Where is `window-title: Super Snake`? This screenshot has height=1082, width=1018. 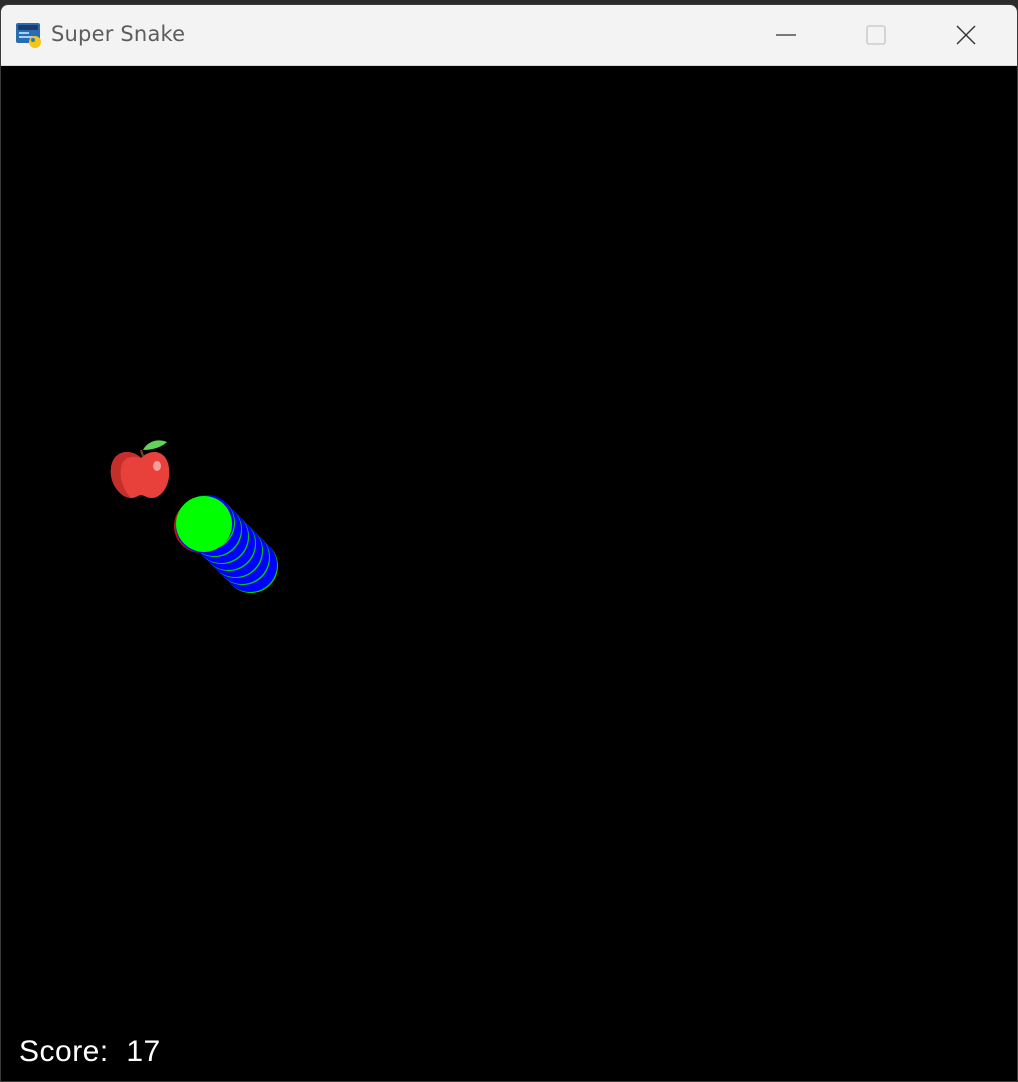
window-title: Super Snake is located at coordinates (118, 34).